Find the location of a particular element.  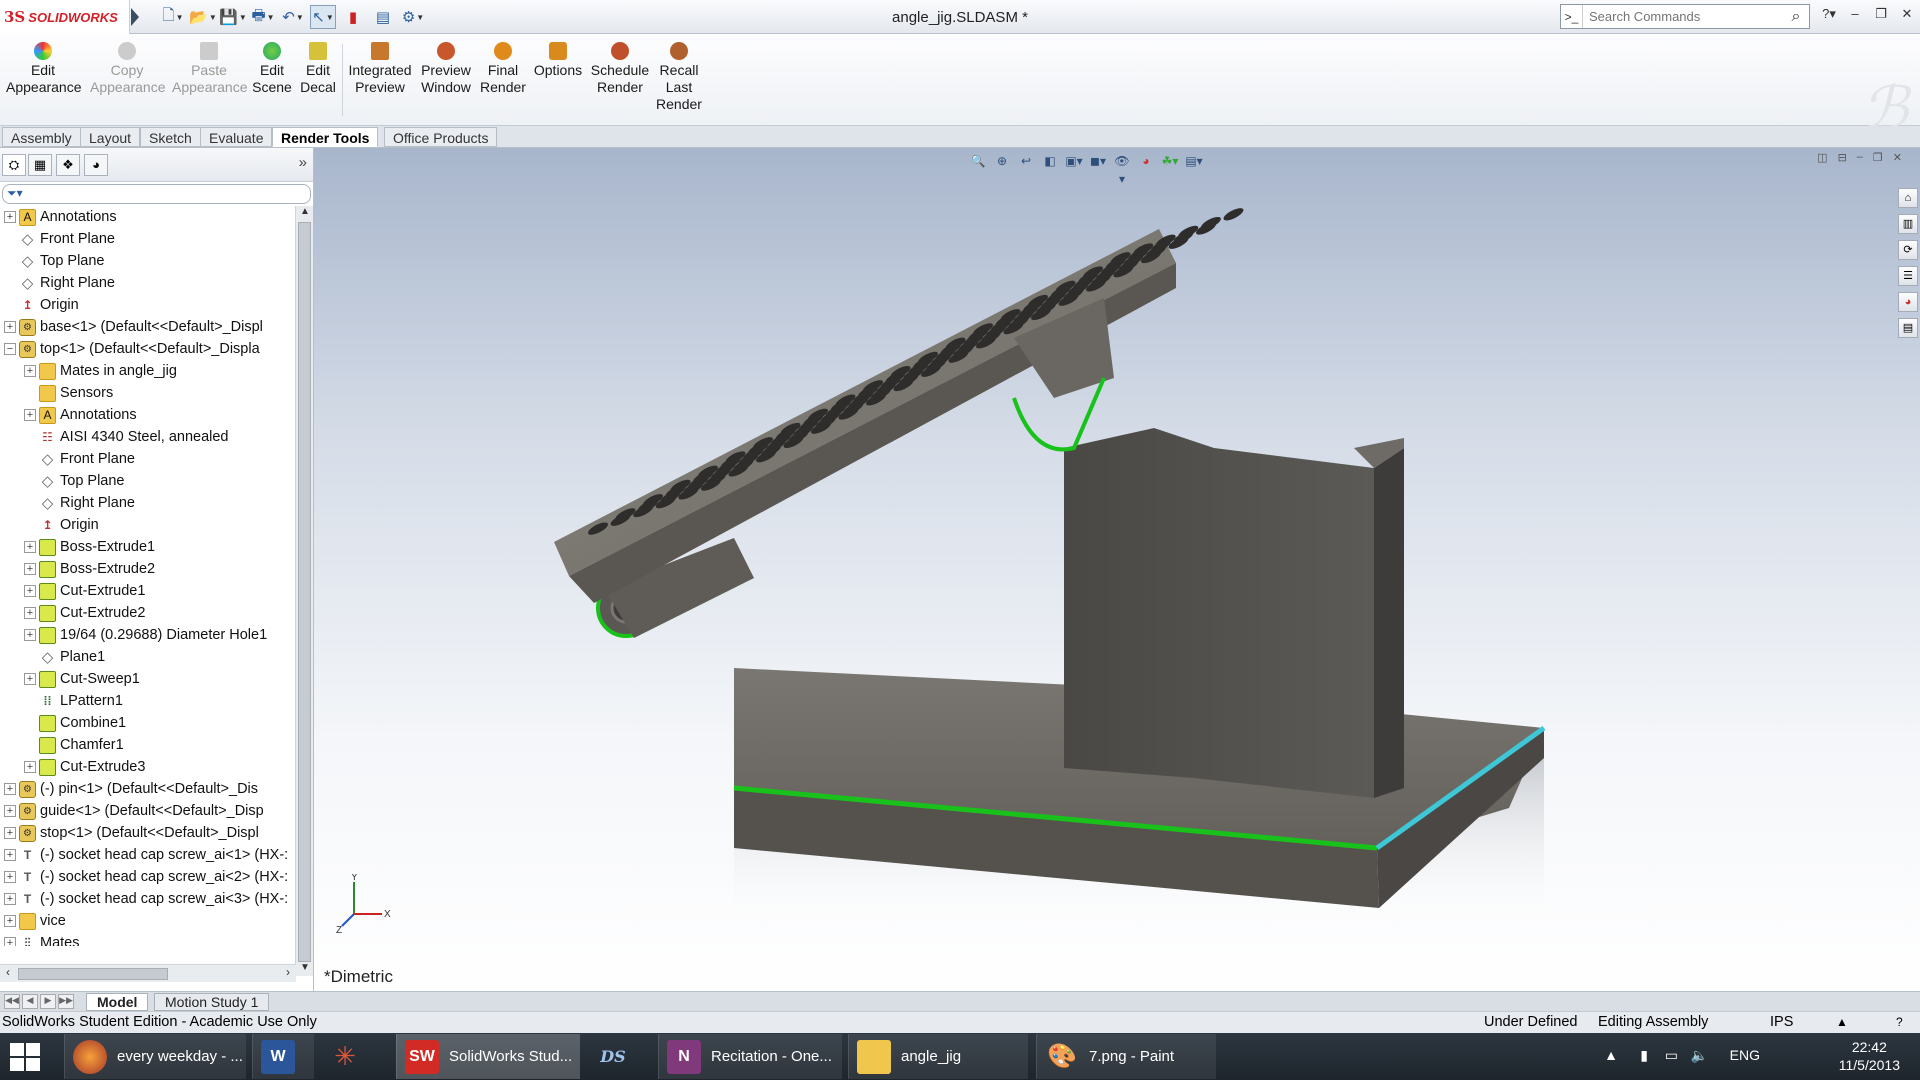

language-indicator: ENG is located at coordinates (1745, 1055).